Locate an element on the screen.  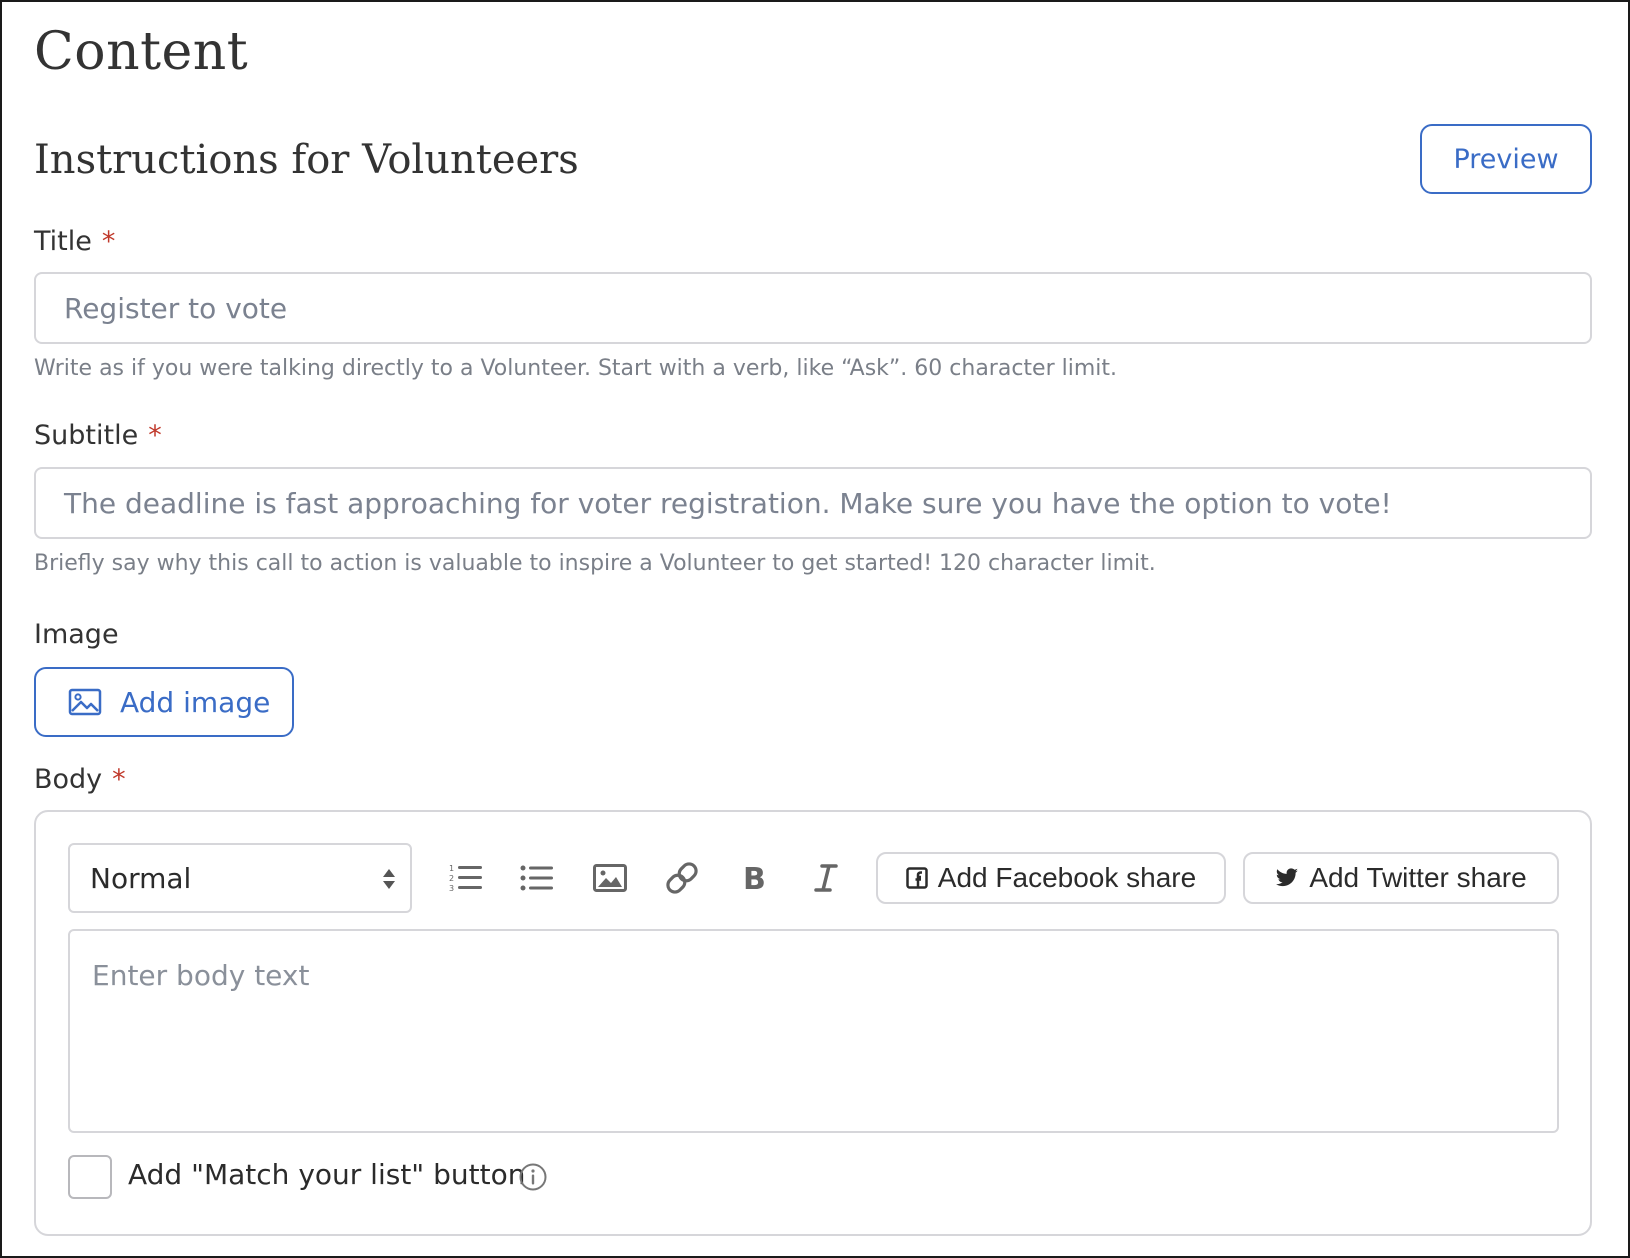
italic-icon is located at coordinates (826, 878).